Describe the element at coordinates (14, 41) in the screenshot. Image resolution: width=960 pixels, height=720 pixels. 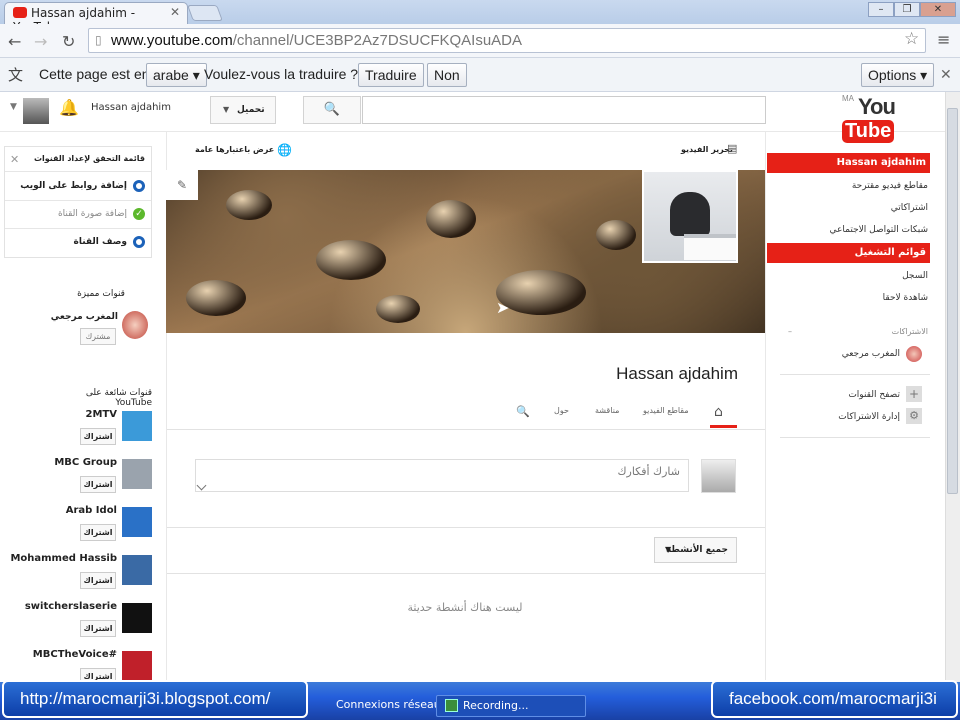
I see `back-icon: ←` at that location.